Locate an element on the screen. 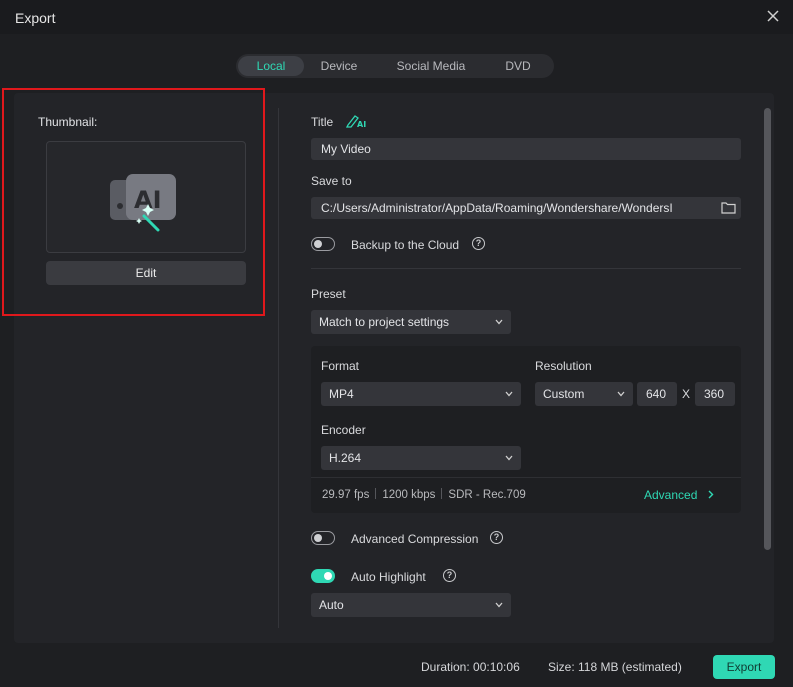 The image size is (793, 687). advanced-label: Advanced is located at coordinates (671, 495).